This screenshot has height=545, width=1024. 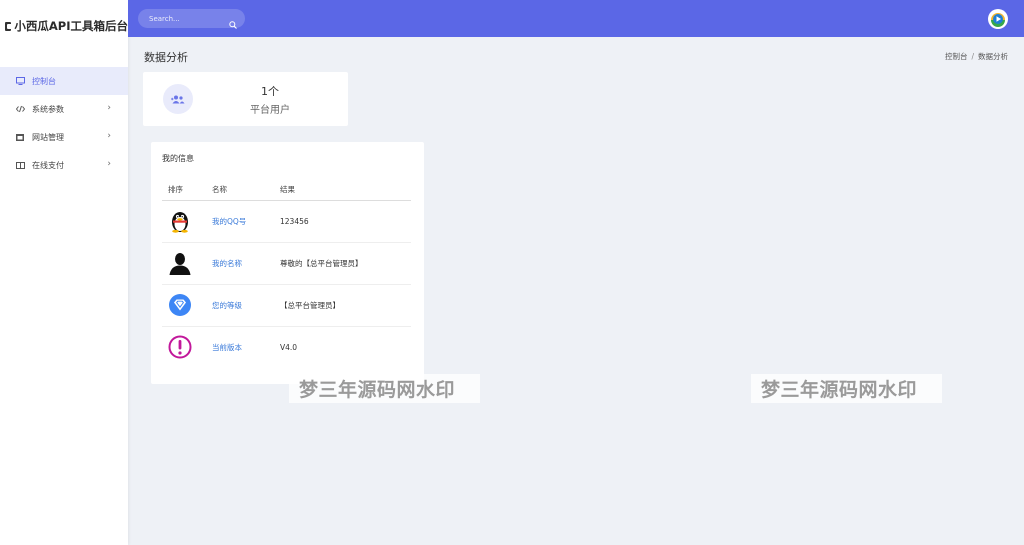 I want to click on card-title: 我的信息, so click(x=178, y=158).